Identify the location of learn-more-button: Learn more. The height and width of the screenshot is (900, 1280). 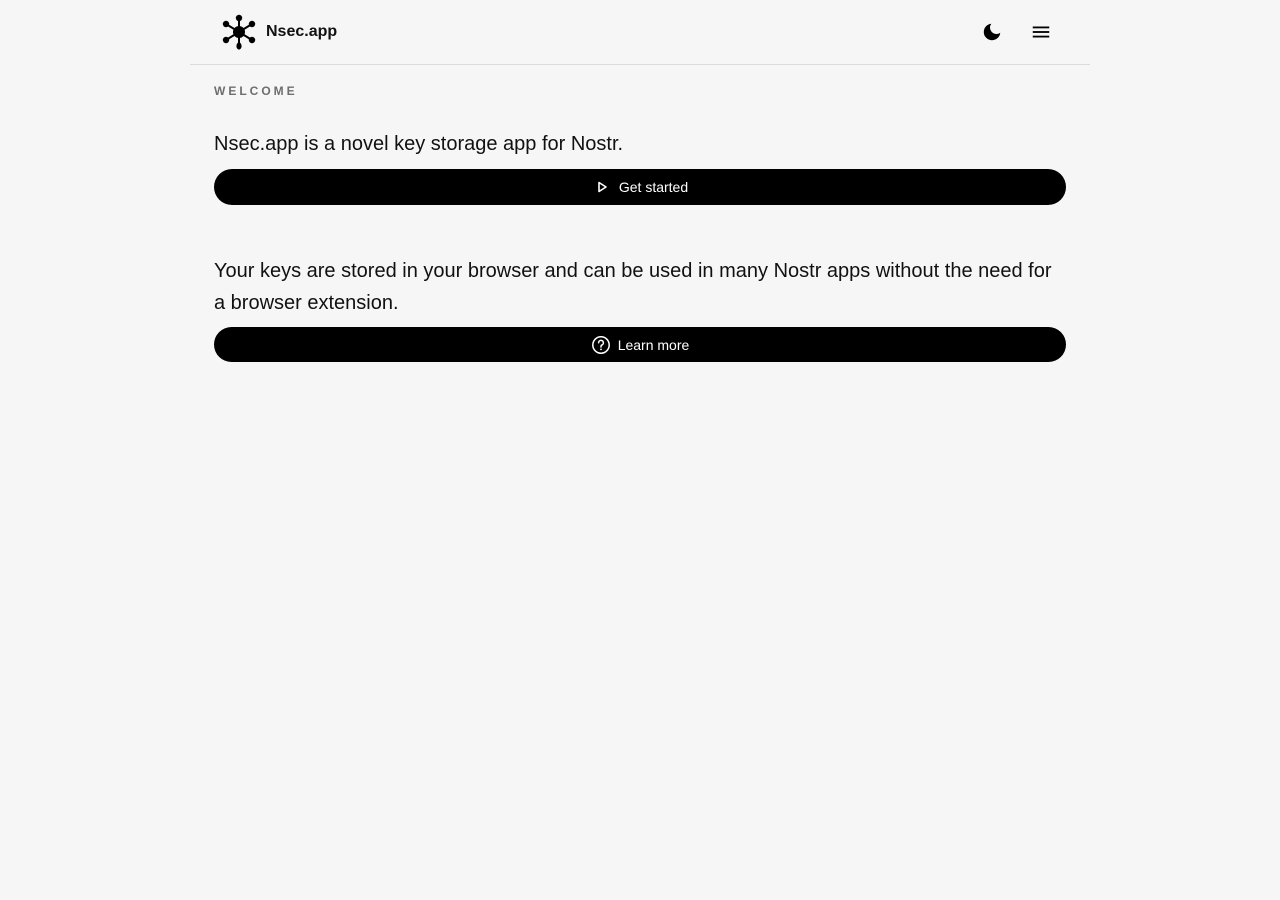
(640, 344).